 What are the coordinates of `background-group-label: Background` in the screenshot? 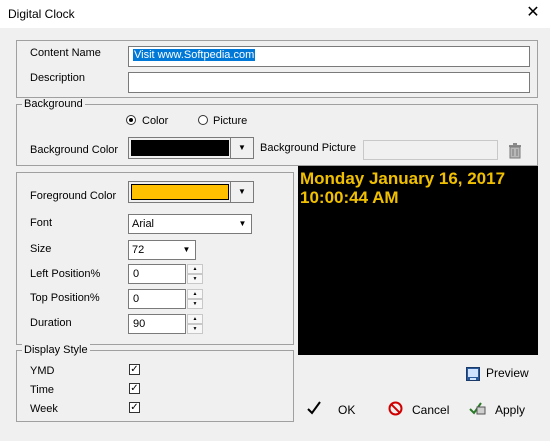 It's located at (53, 104).